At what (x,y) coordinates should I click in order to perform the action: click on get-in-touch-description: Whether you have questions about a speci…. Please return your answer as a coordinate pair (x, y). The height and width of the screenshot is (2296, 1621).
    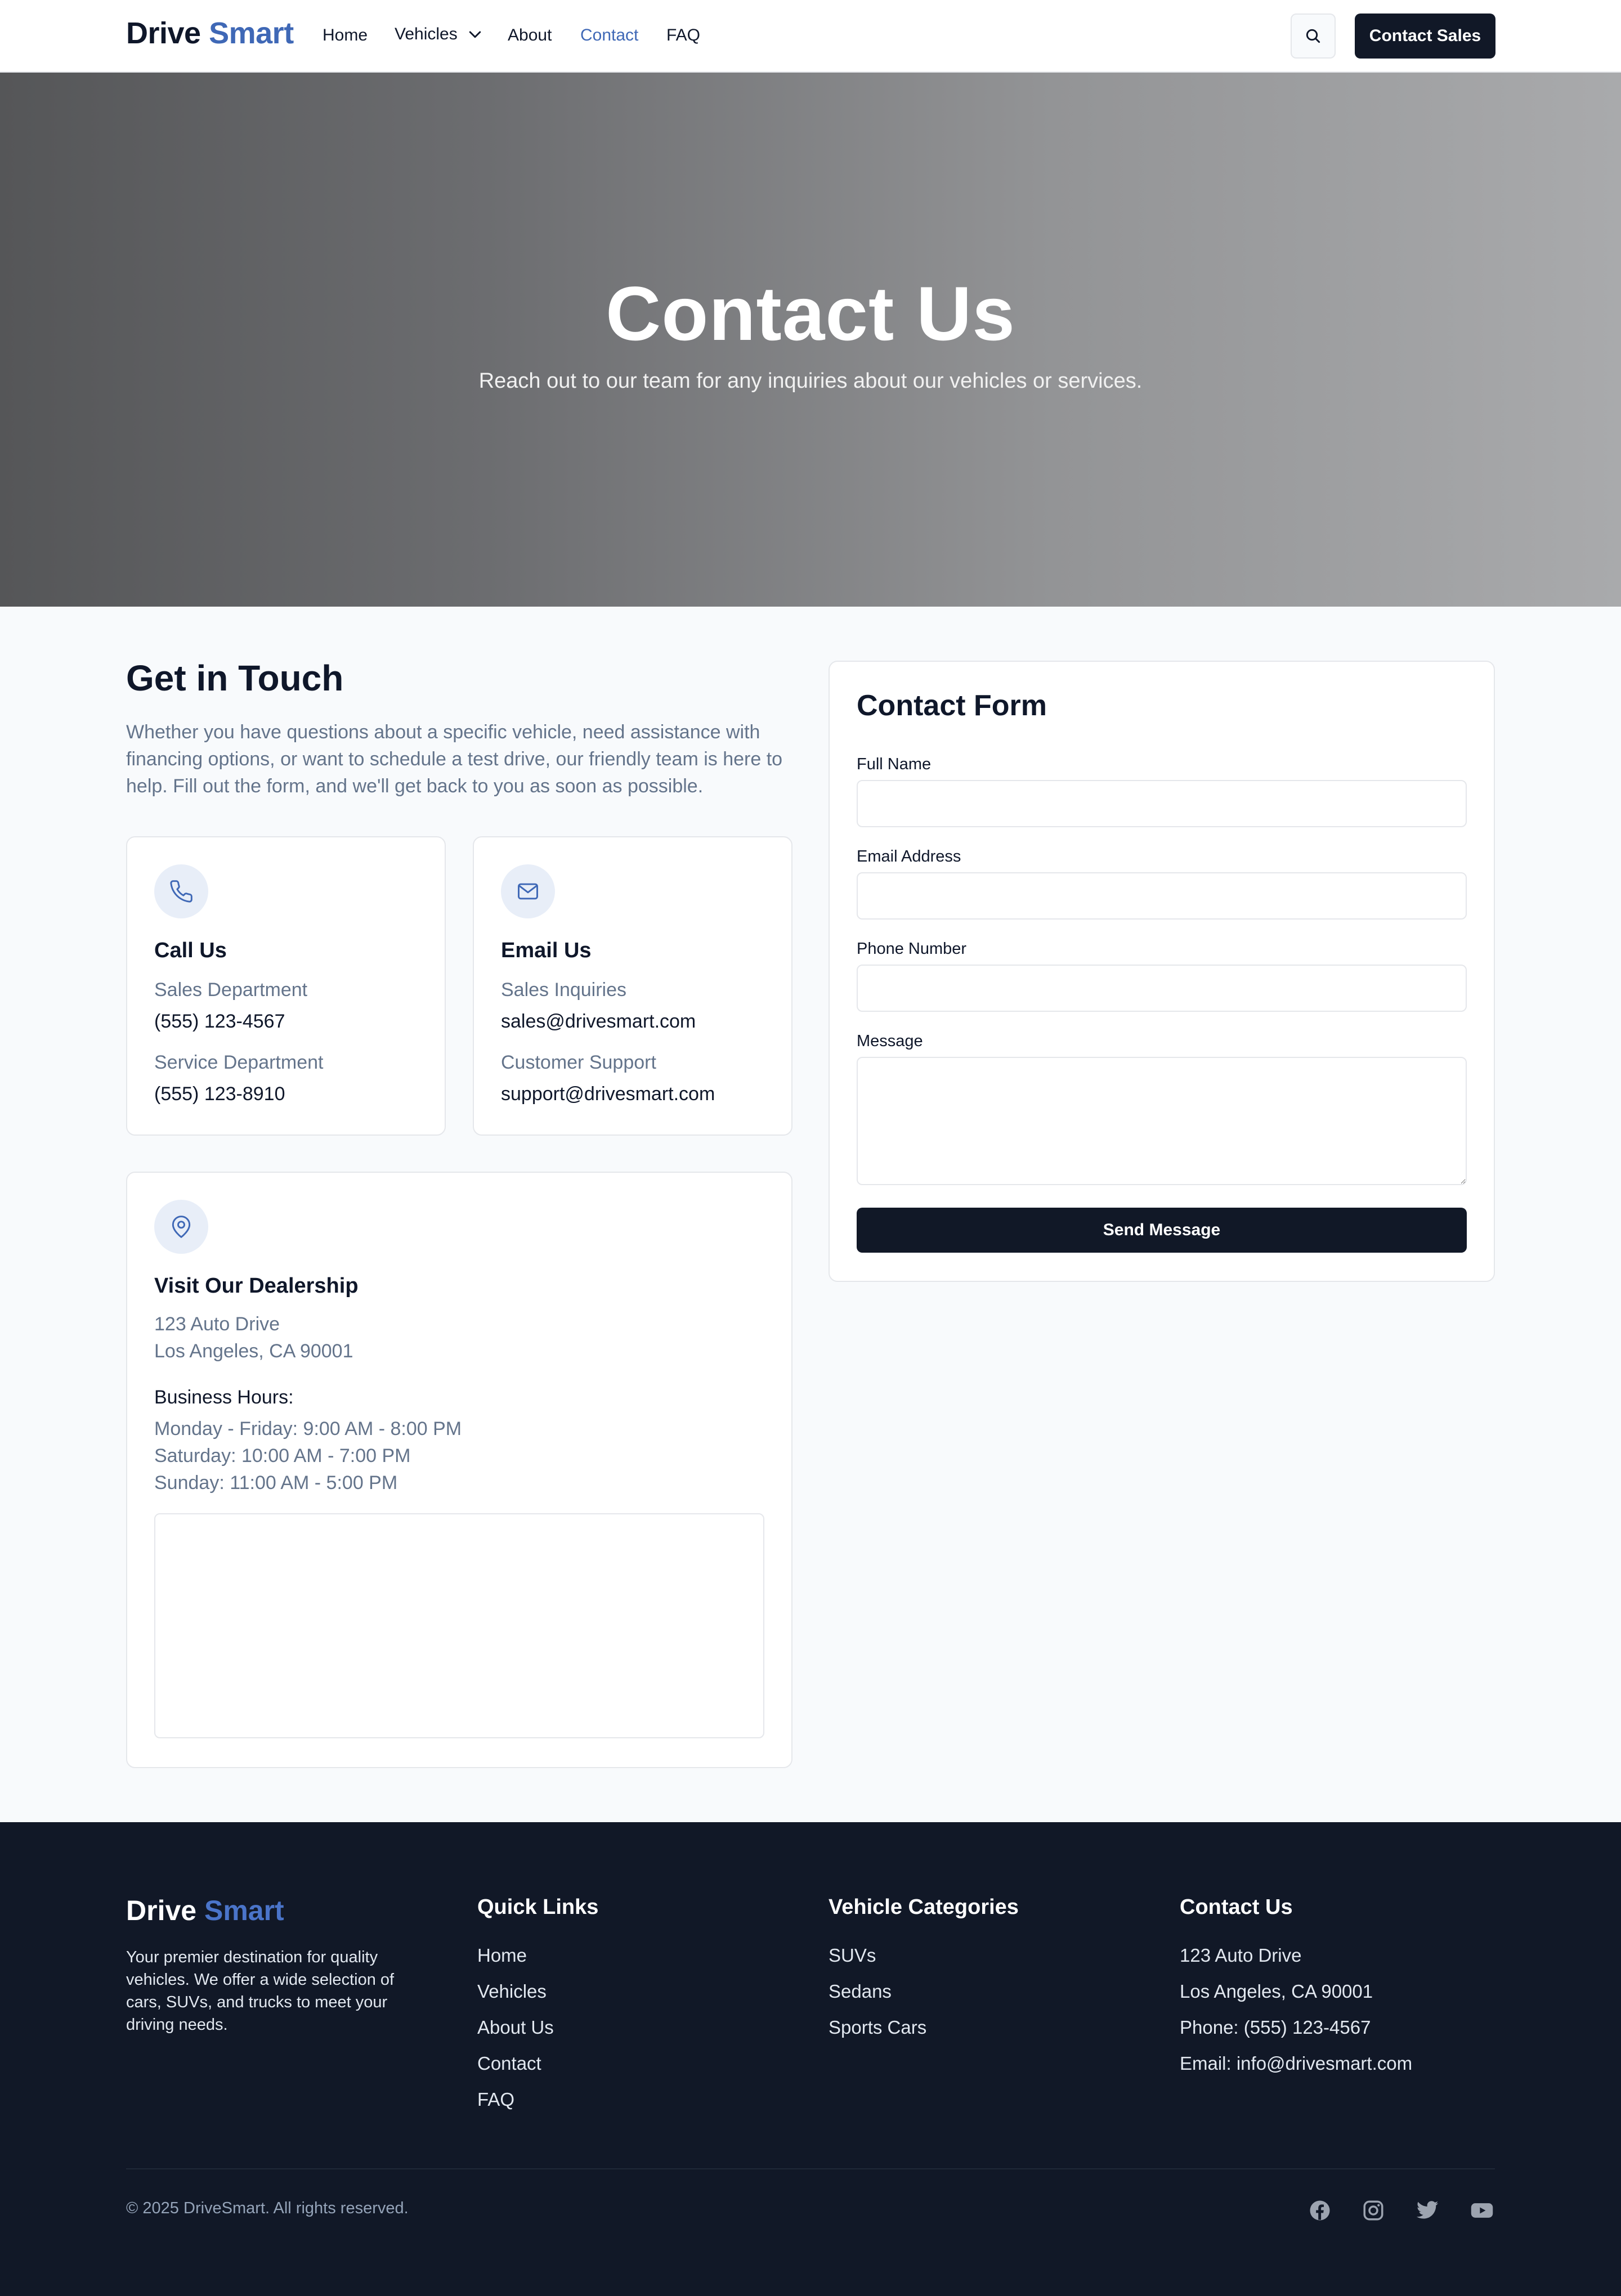
    Looking at the image, I should click on (454, 759).